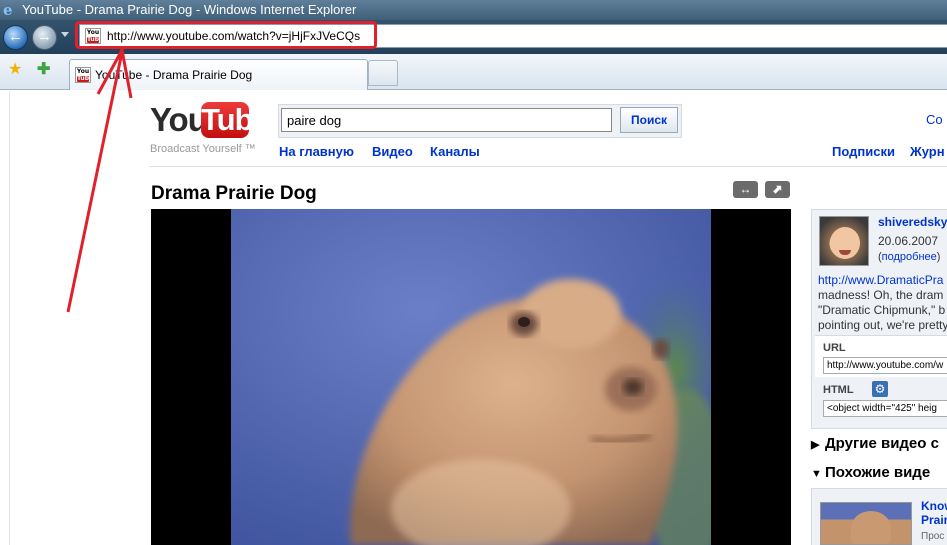  Describe the element at coordinates (908, 241) in the screenshot. I see `upload-date: 20.06.2007` at that location.